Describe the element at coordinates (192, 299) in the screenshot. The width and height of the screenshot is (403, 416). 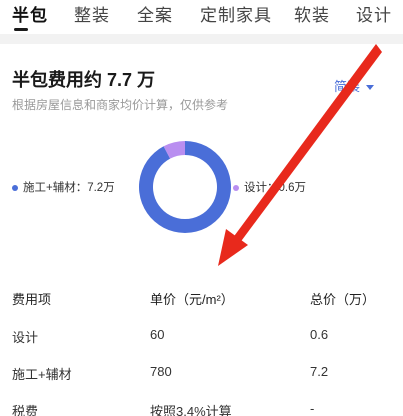
I see `table-header-unit-price: 单价（元/m²）` at that location.